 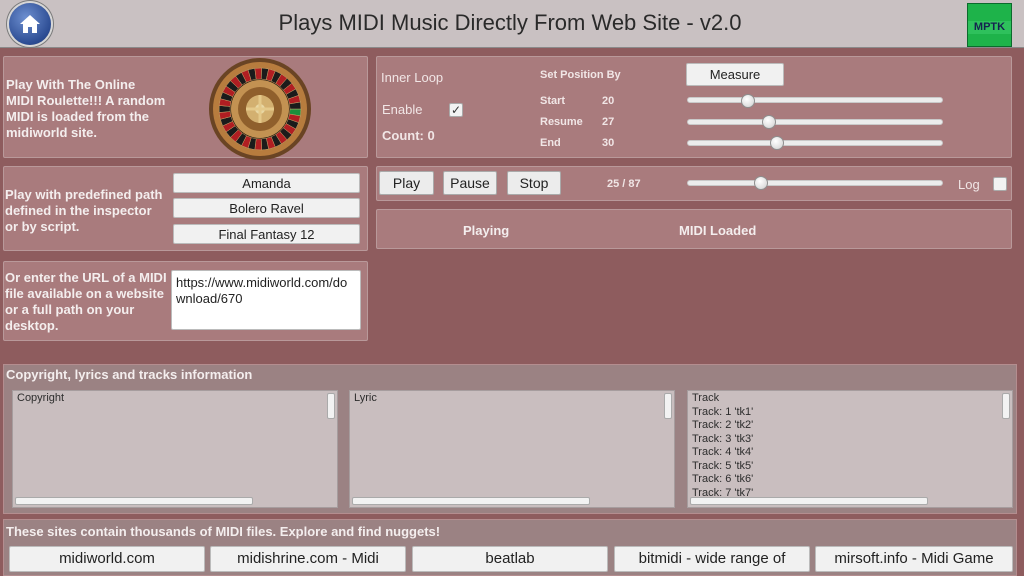 What do you see at coordinates (608, 143) in the screenshot?
I see `end-value: 30` at bounding box center [608, 143].